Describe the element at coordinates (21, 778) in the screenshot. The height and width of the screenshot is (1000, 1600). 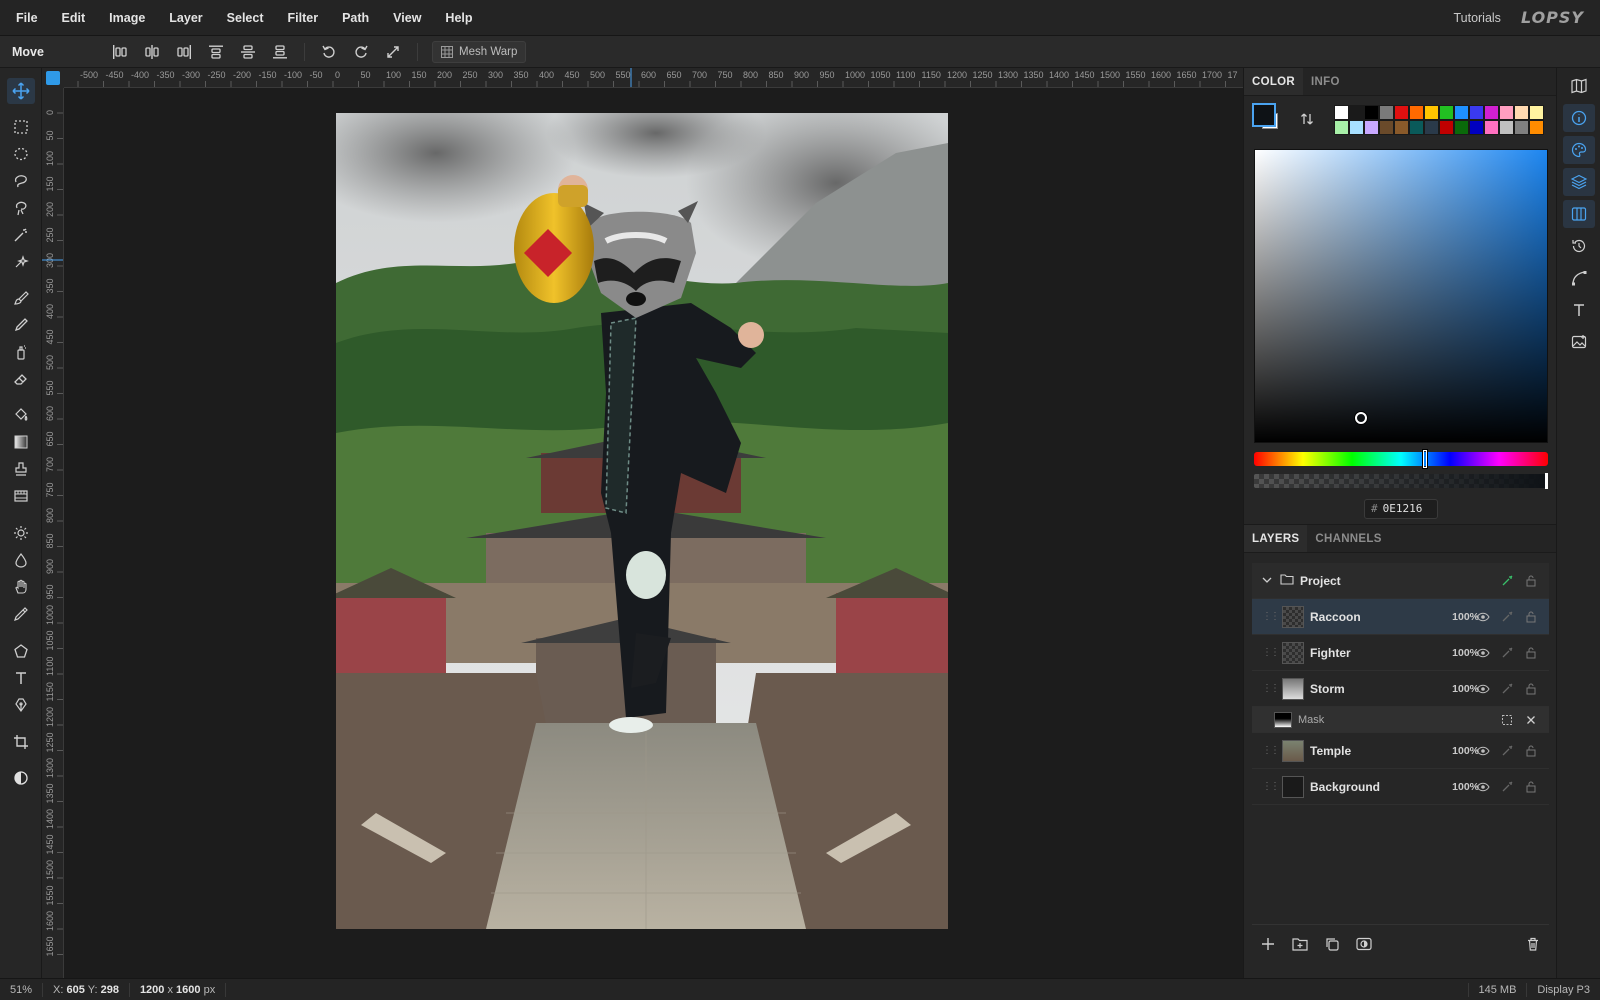
I see `contrast-icon` at that location.